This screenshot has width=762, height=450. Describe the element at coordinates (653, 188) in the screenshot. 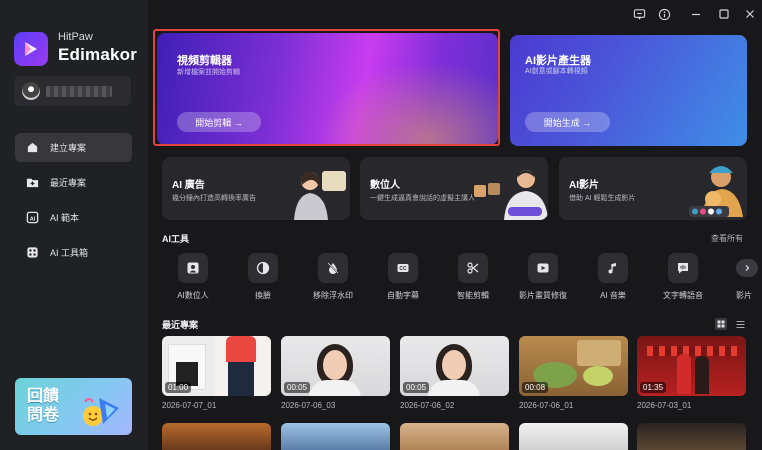

I see `ai-video-card: AI影片 借助 AI 輕鬆生成影片` at that location.